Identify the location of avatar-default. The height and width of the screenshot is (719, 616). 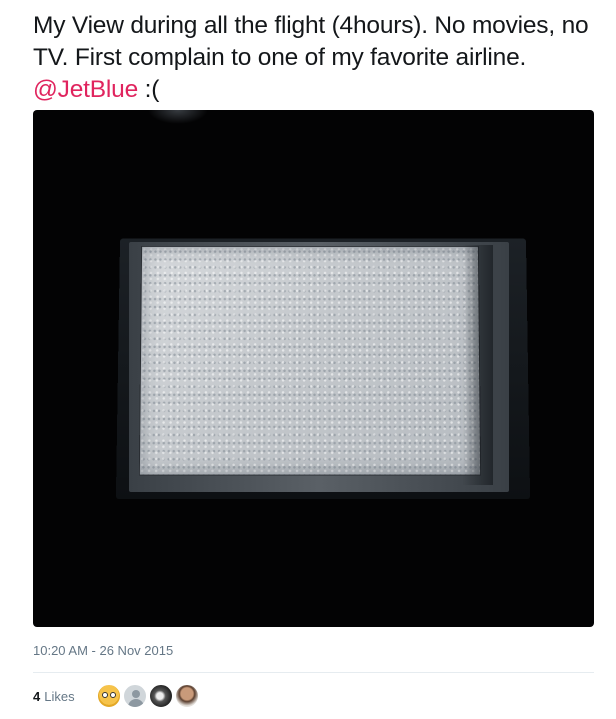
(134, 696).